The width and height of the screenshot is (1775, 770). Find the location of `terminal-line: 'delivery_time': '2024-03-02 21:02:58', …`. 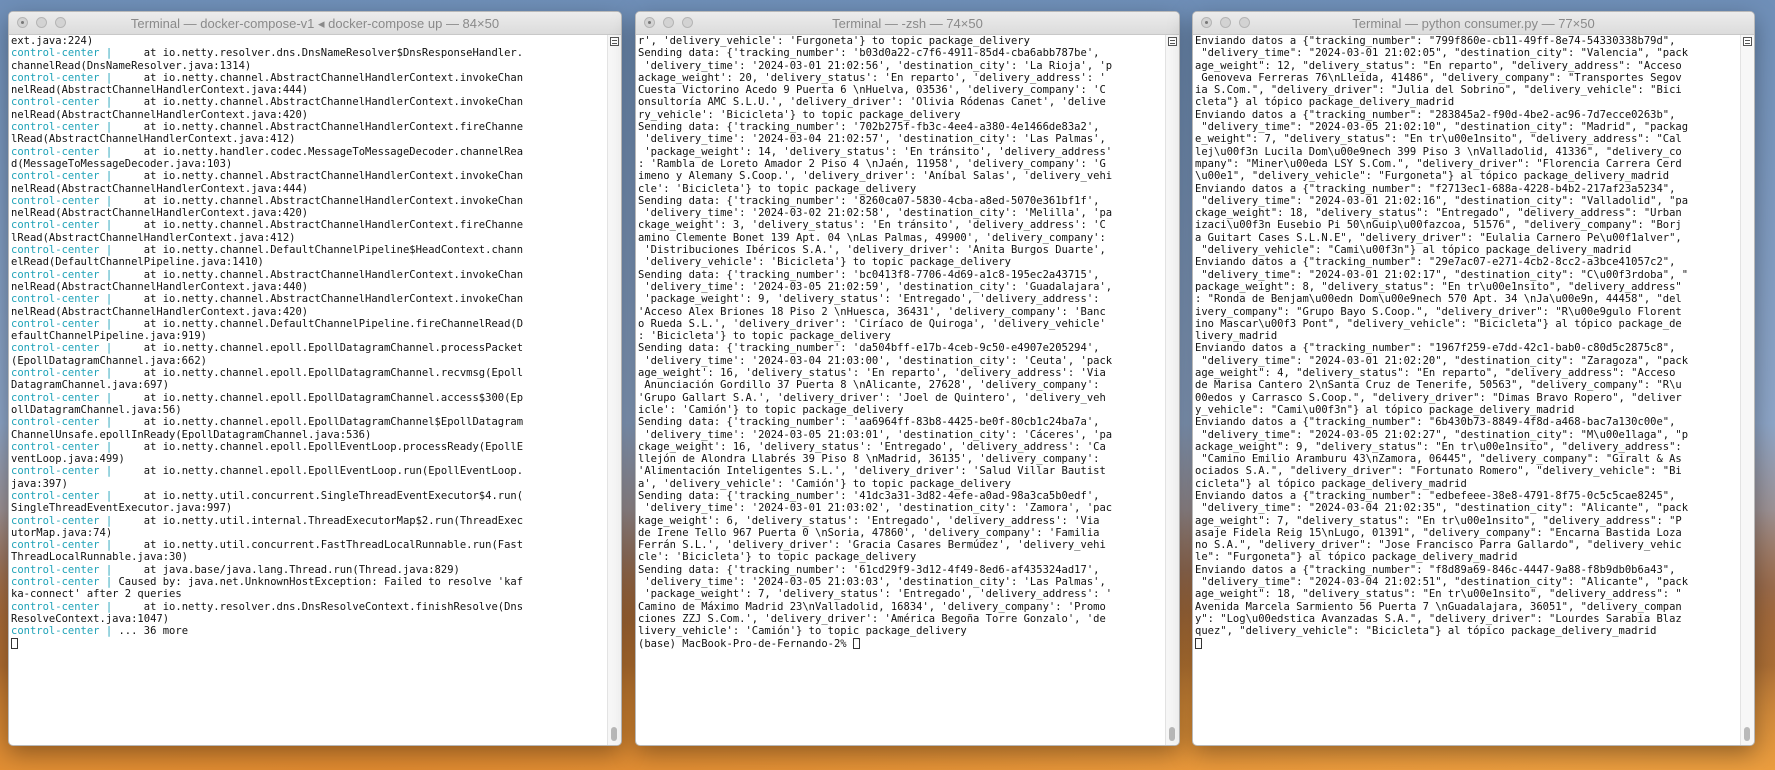

terminal-line: 'delivery_time': '2024-03-02 21:02:58', … is located at coordinates (901, 213).